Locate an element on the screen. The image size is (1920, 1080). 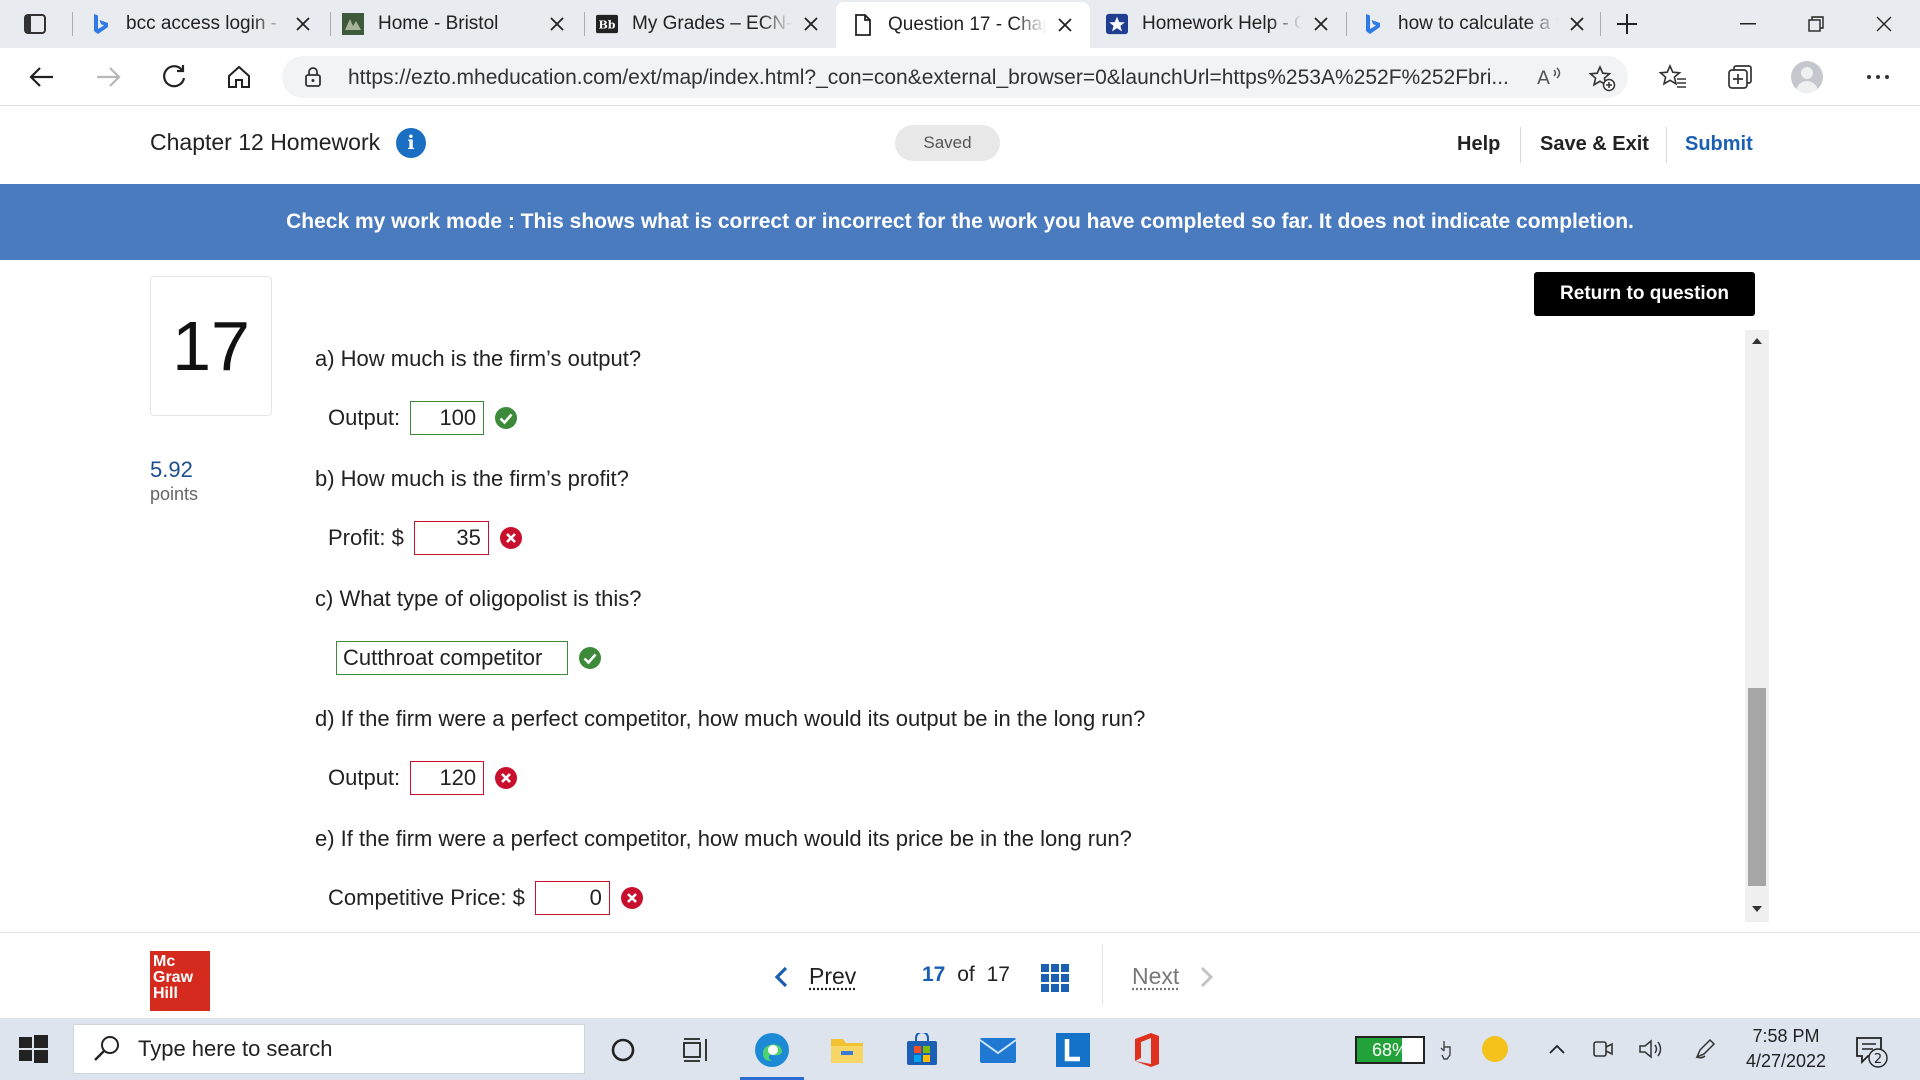
tab-actions-icon is located at coordinates (35, 24).